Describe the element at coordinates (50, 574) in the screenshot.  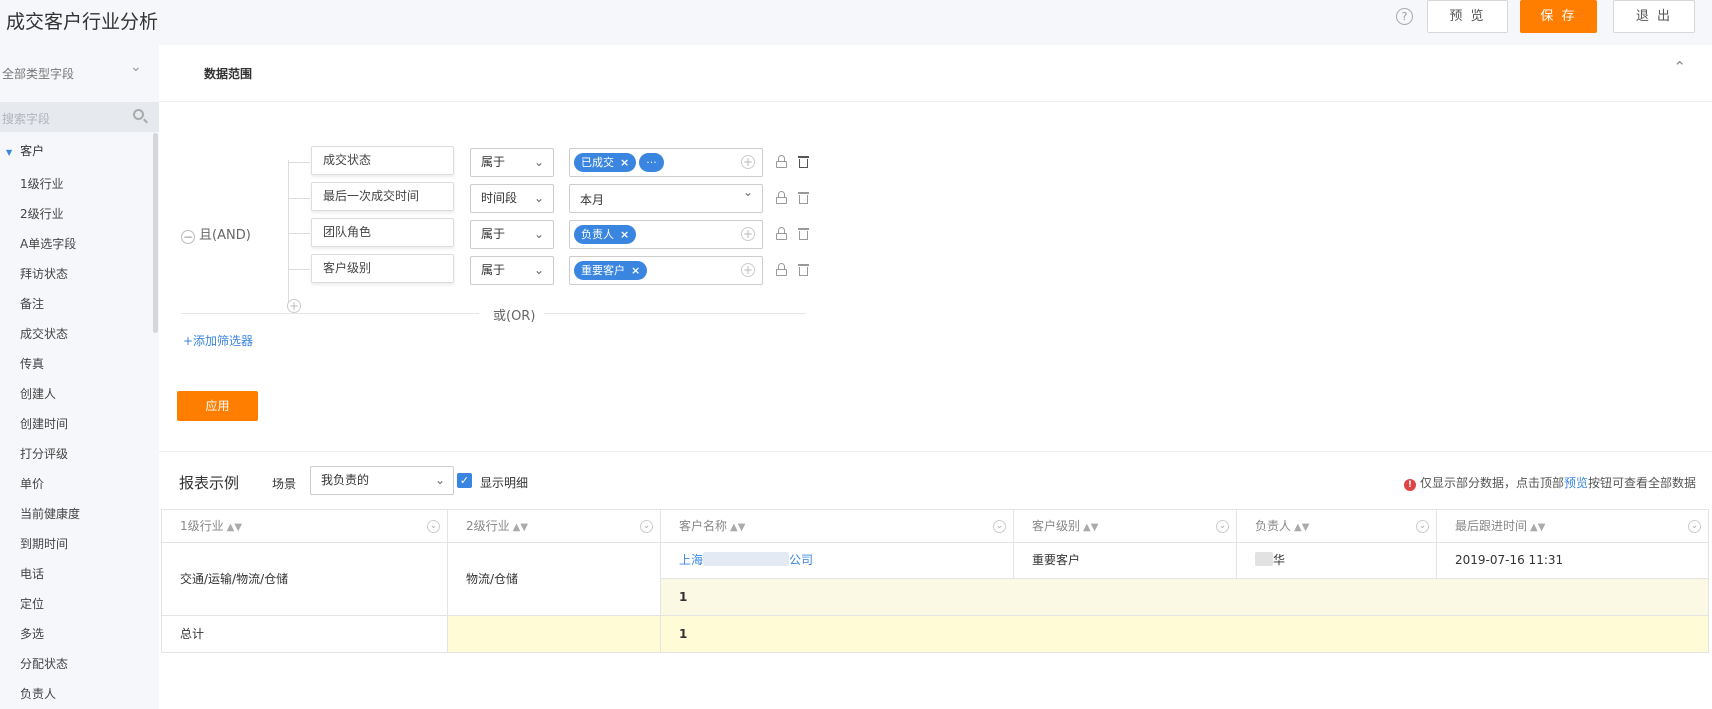
I see `field-item: 电话` at that location.